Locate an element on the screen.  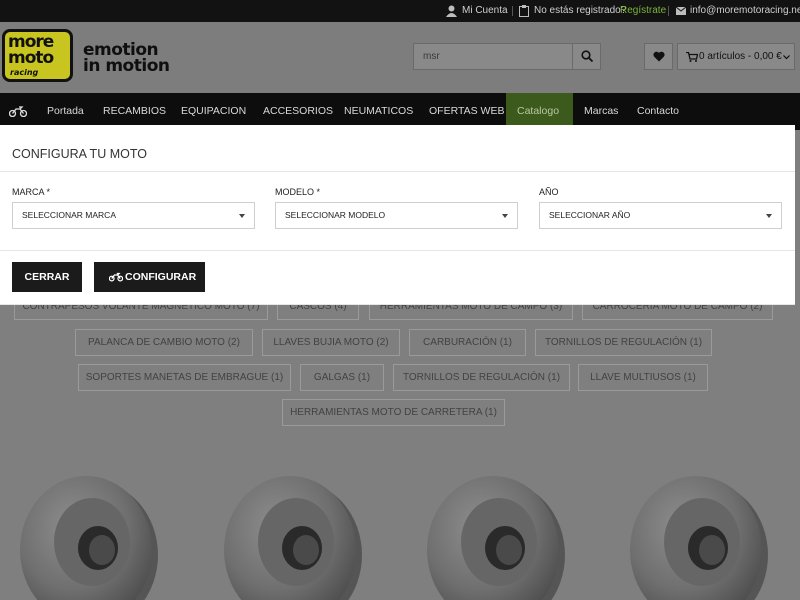
modal-title: CONFIGURA TU MOTO is located at coordinates (79, 154).